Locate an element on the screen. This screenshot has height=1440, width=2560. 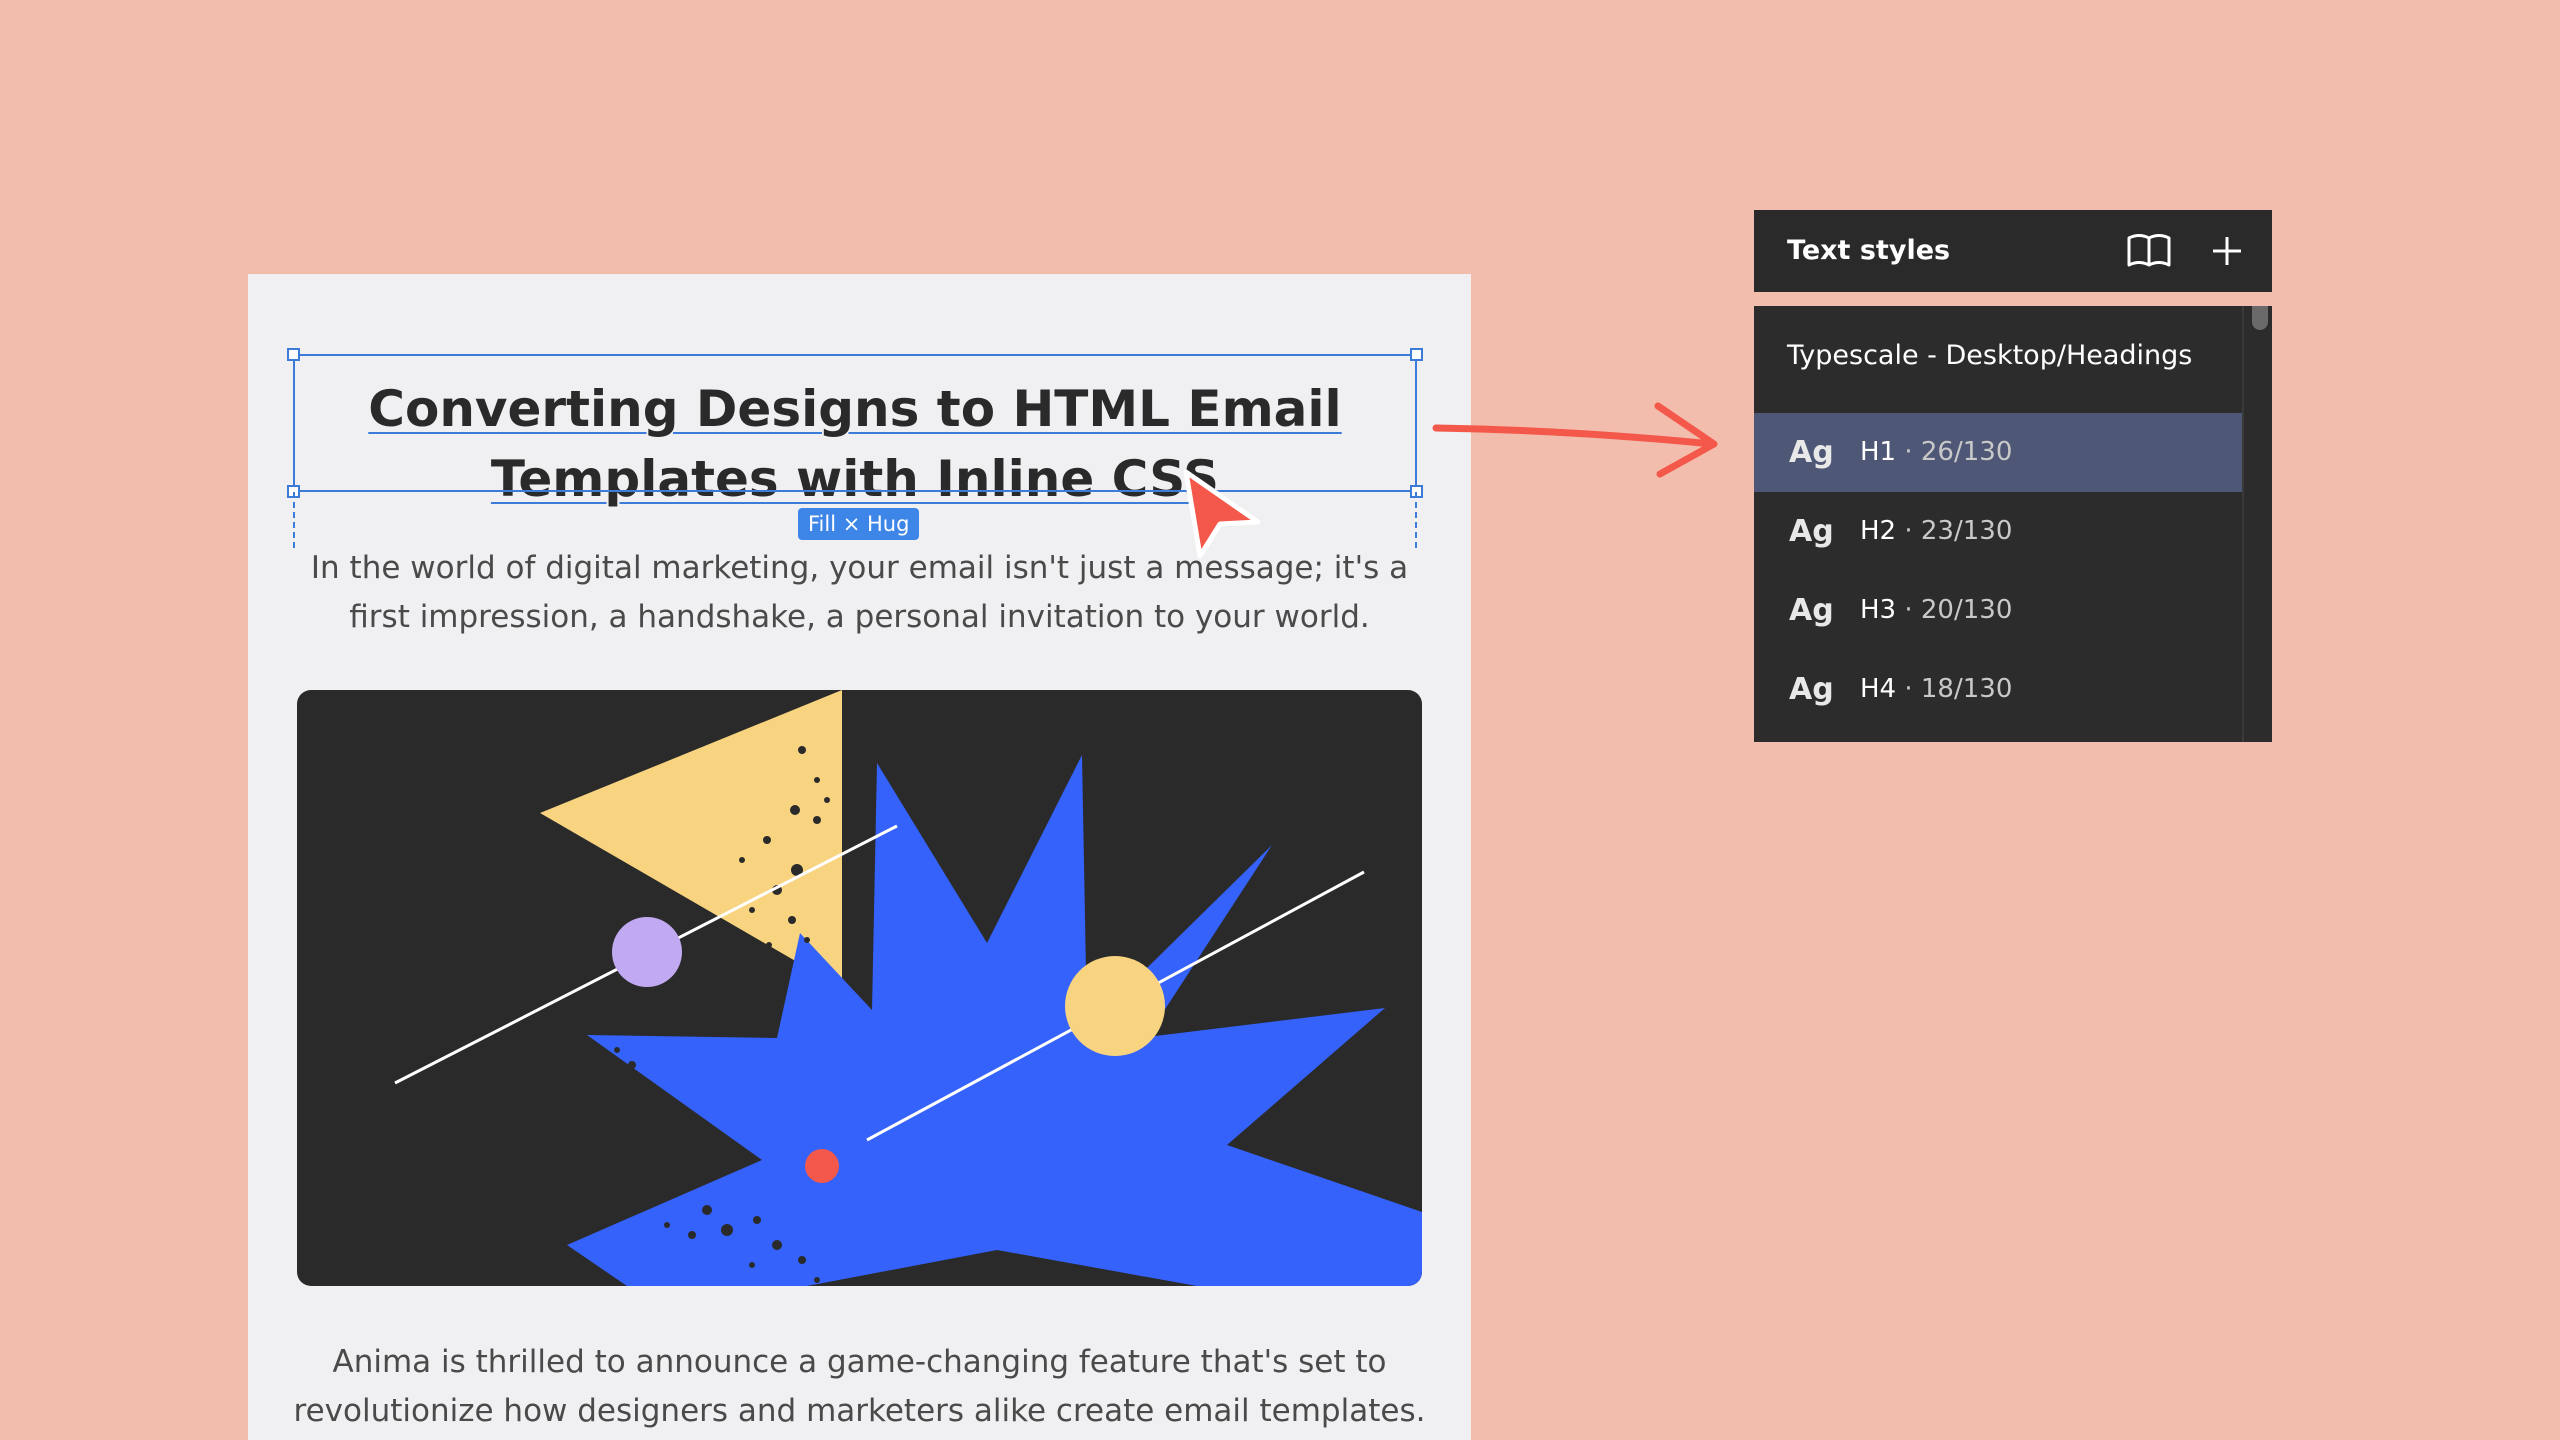
style-spec: · 20/130 is located at coordinates (1958, 610).